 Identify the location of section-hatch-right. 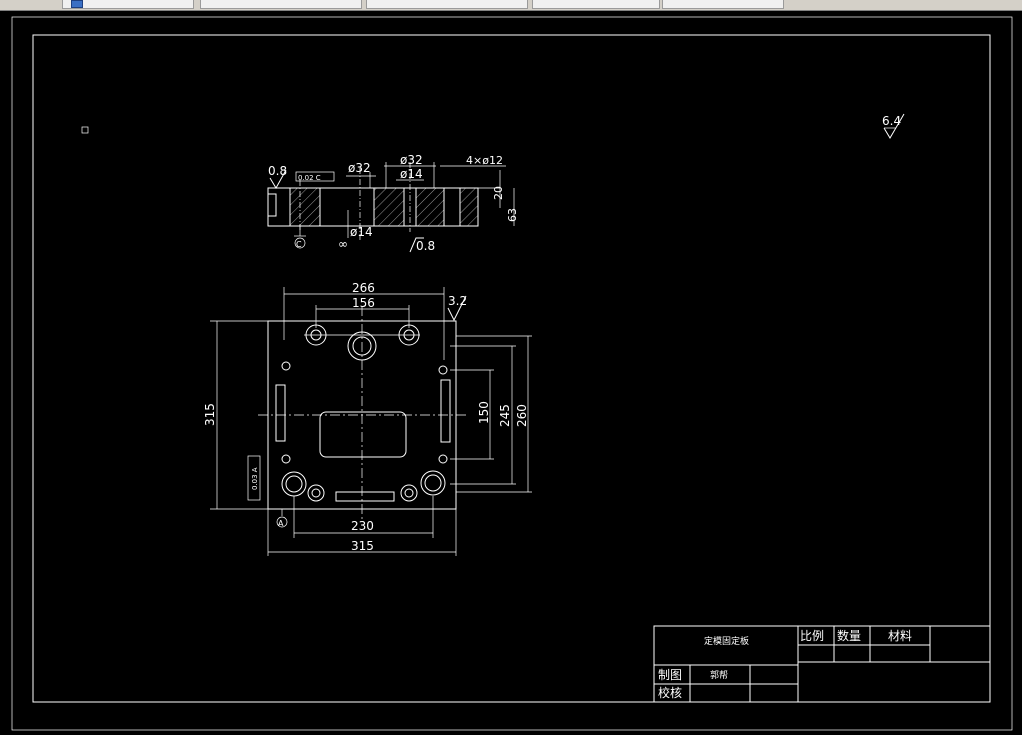
(469, 207).